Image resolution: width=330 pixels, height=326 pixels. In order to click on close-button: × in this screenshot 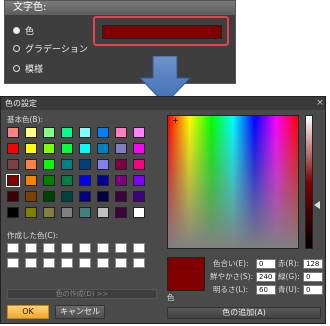, I will do `click(320, 103)`.